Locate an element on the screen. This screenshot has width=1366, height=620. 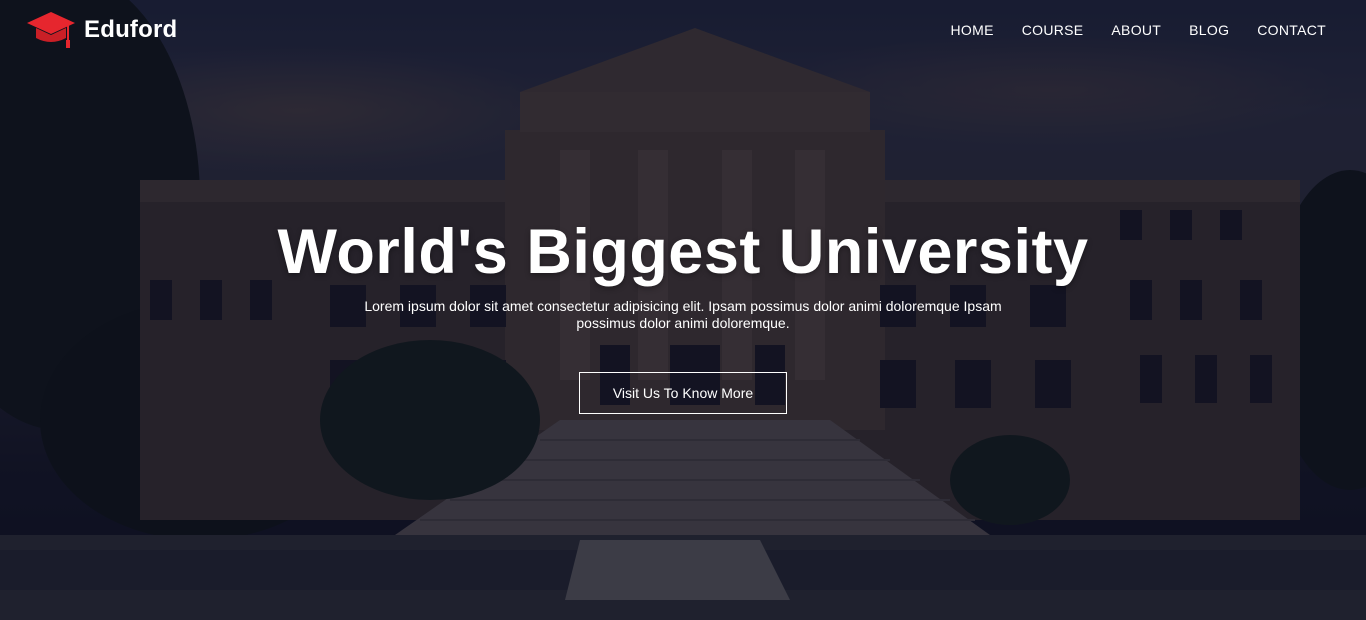
main-menu: HOME COURSE ABOUT BLOG CONTACT is located at coordinates (1138, 30).